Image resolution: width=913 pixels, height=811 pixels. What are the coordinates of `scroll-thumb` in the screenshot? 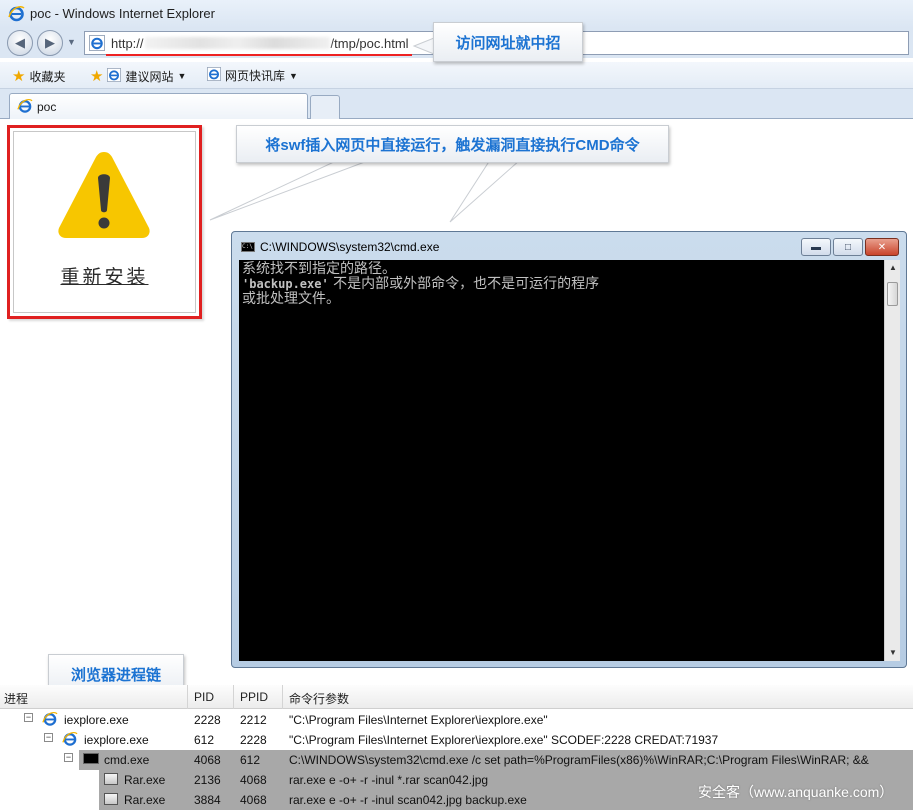 It's located at (892, 294).